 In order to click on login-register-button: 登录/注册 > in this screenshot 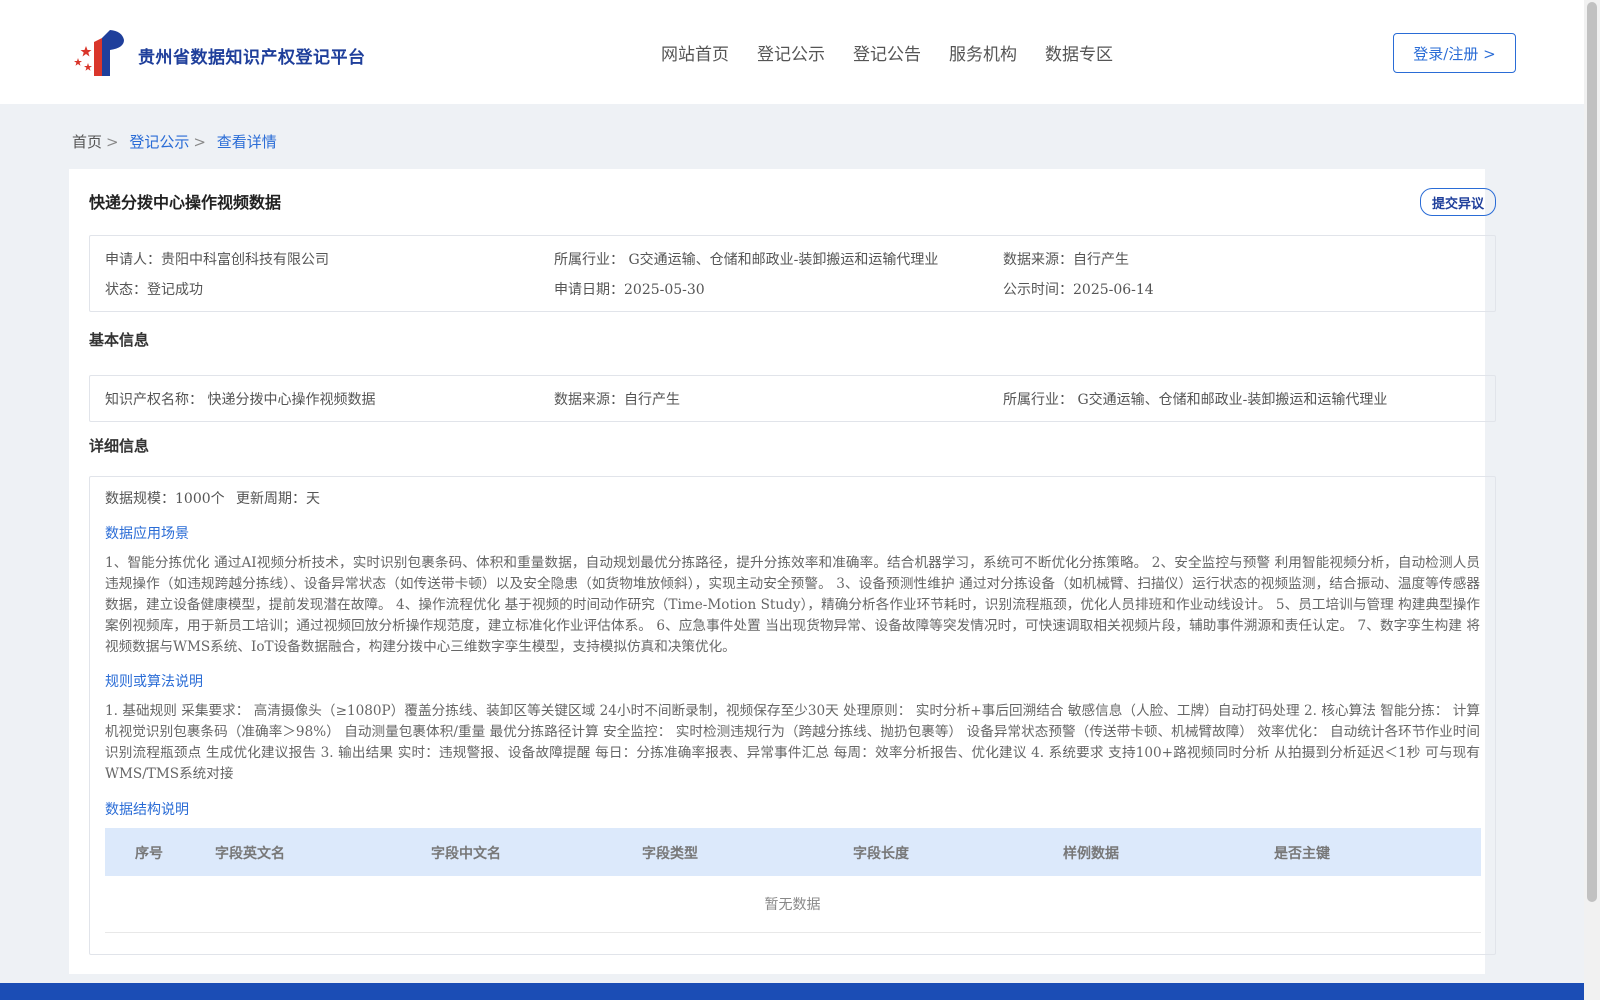, I will do `click(1454, 53)`.